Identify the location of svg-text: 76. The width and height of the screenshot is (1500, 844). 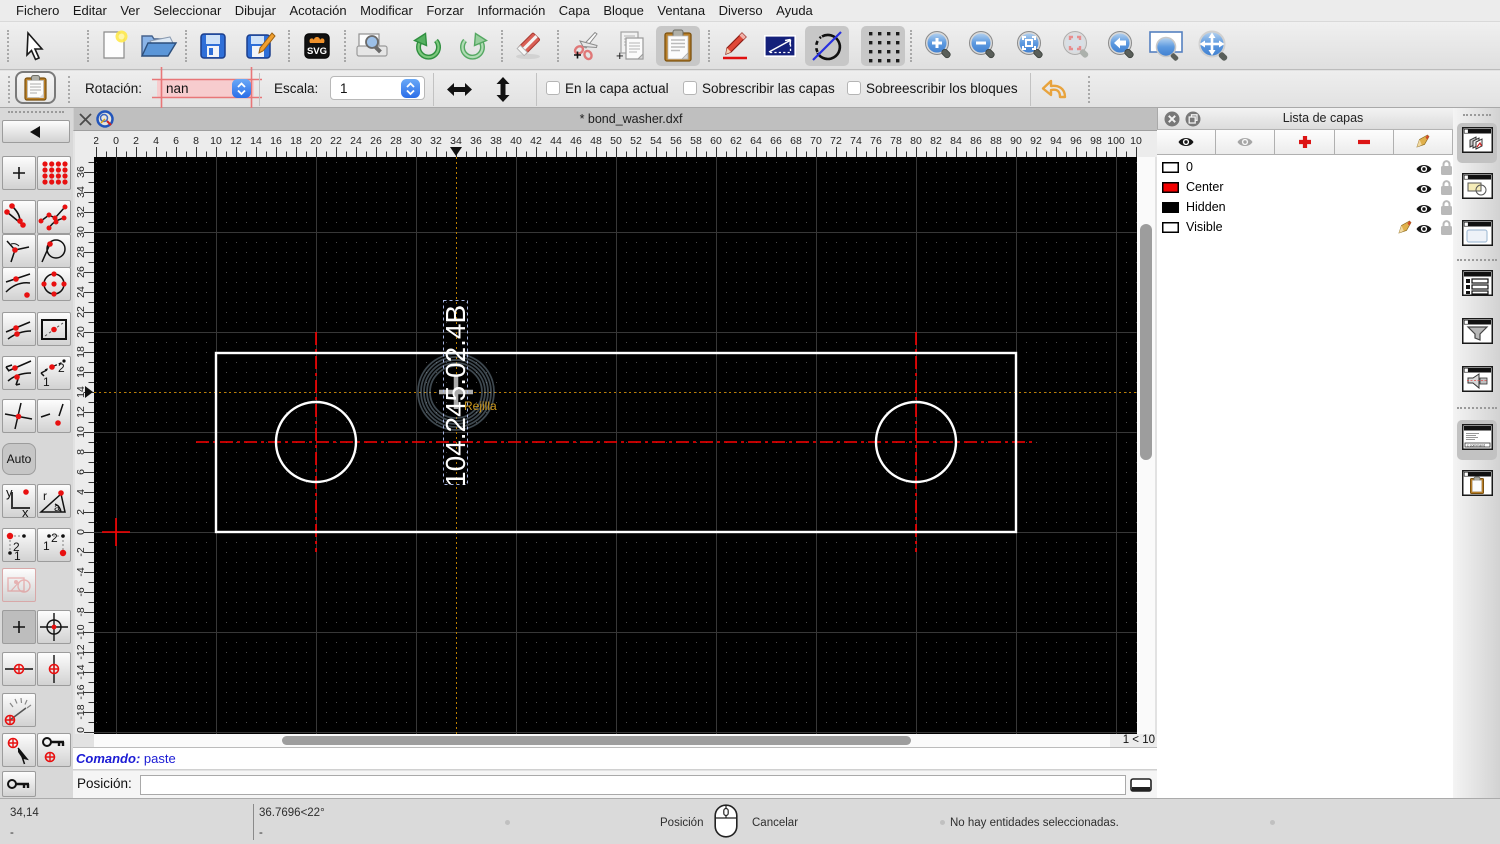
(876, 141).